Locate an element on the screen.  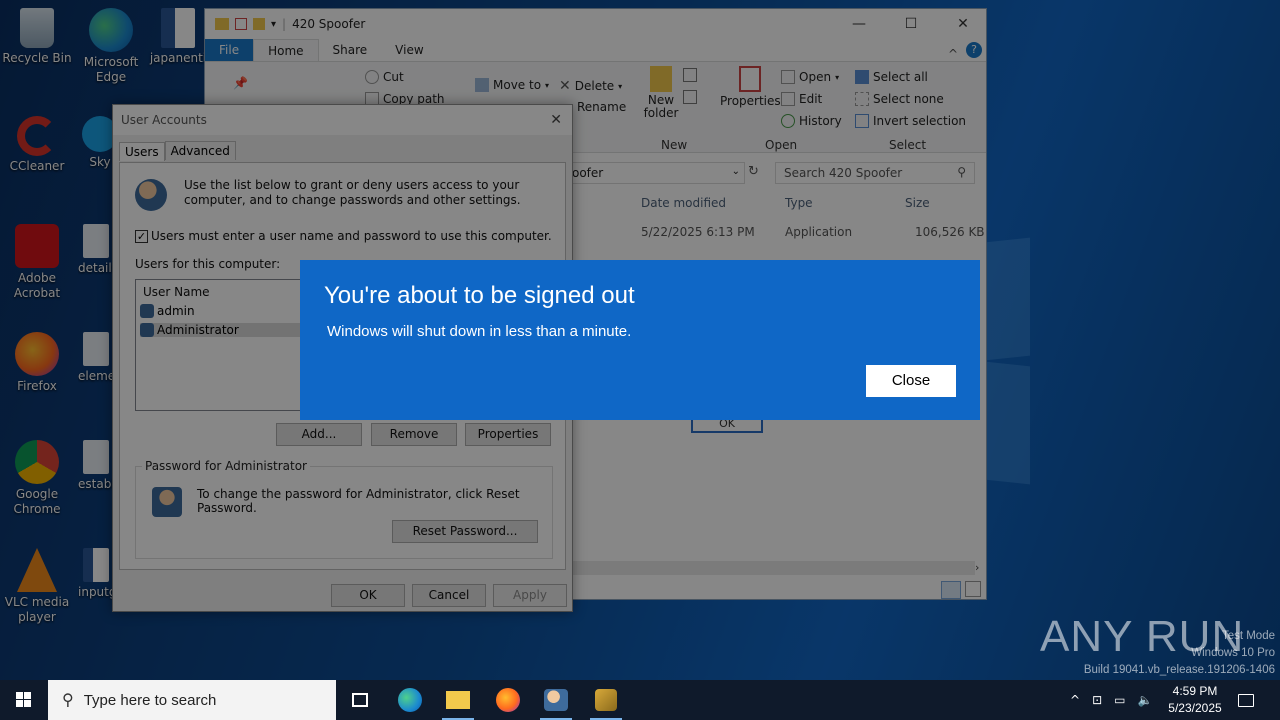
network-icon: ▭ is located at coordinates (1119, 700).